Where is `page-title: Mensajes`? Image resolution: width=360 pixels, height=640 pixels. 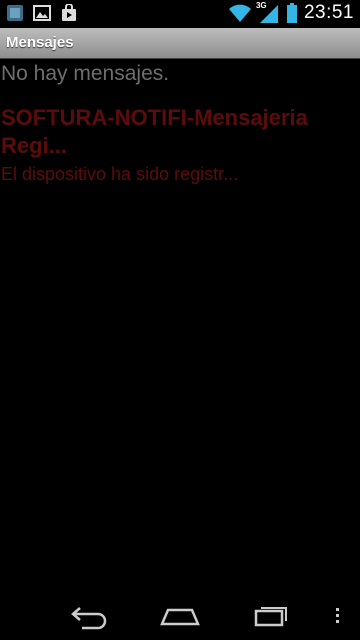
page-title: Mensajes is located at coordinates (40, 42).